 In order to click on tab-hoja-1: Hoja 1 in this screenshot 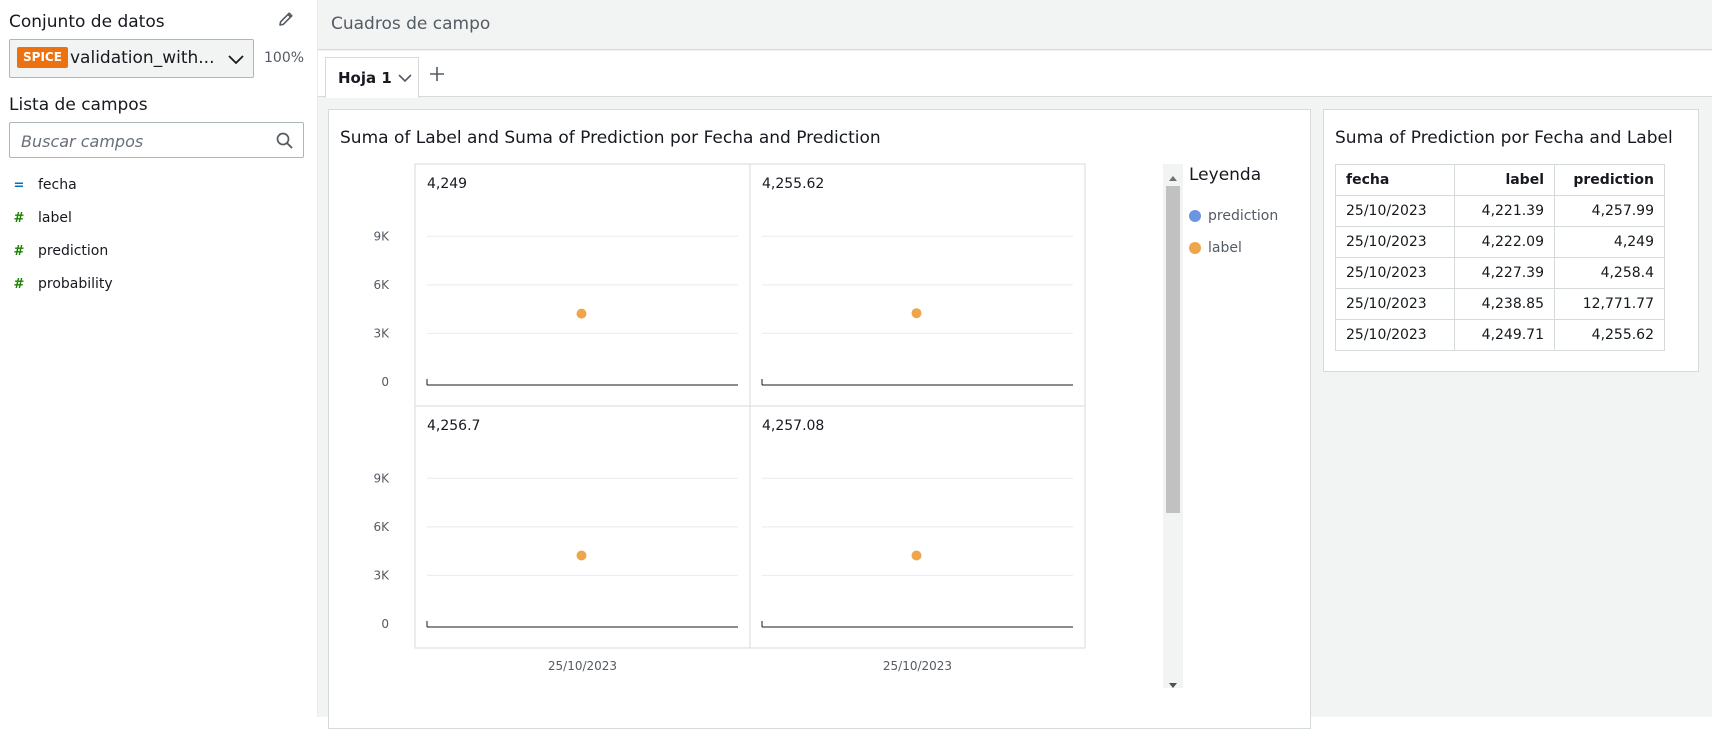, I will do `click(372, 77)`.